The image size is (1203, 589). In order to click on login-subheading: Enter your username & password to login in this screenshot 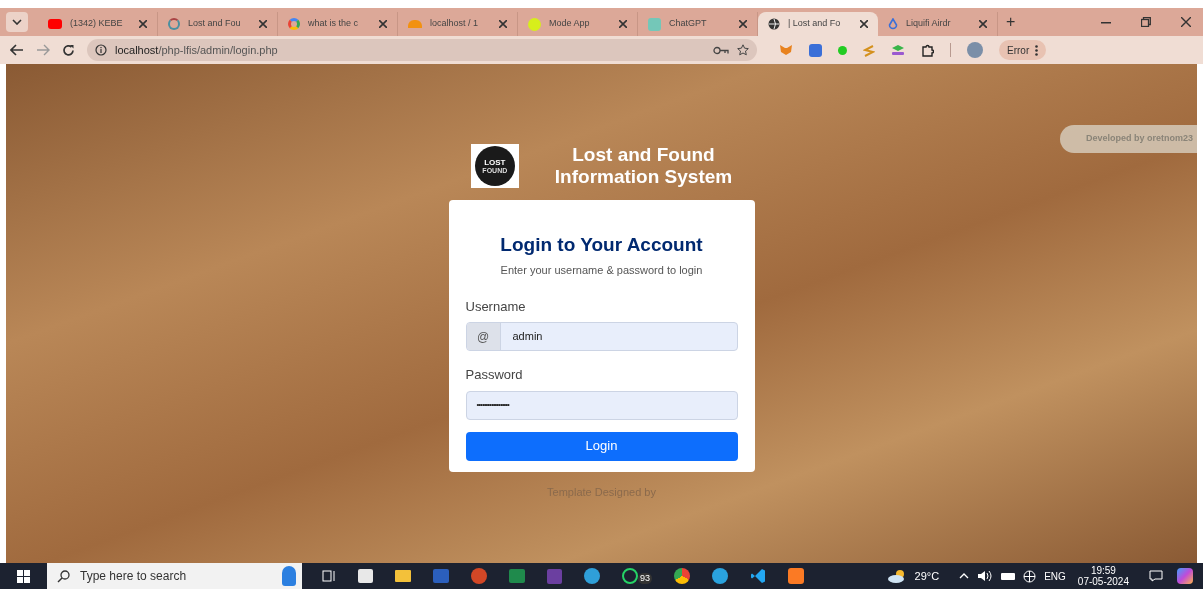, I will do `click(601, 270)`.